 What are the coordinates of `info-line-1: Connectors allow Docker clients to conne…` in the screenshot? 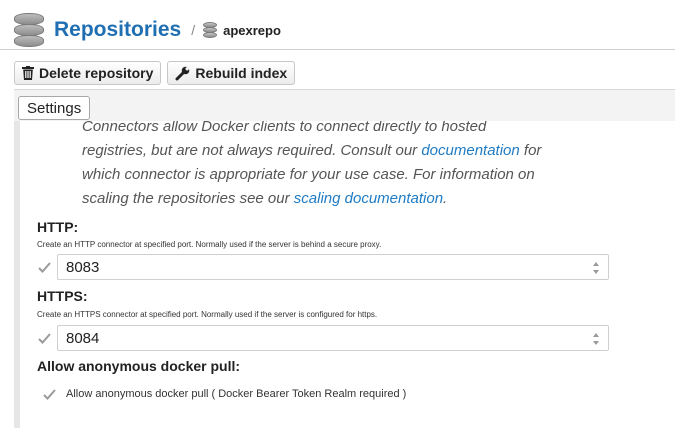 It's located at (284, 128).